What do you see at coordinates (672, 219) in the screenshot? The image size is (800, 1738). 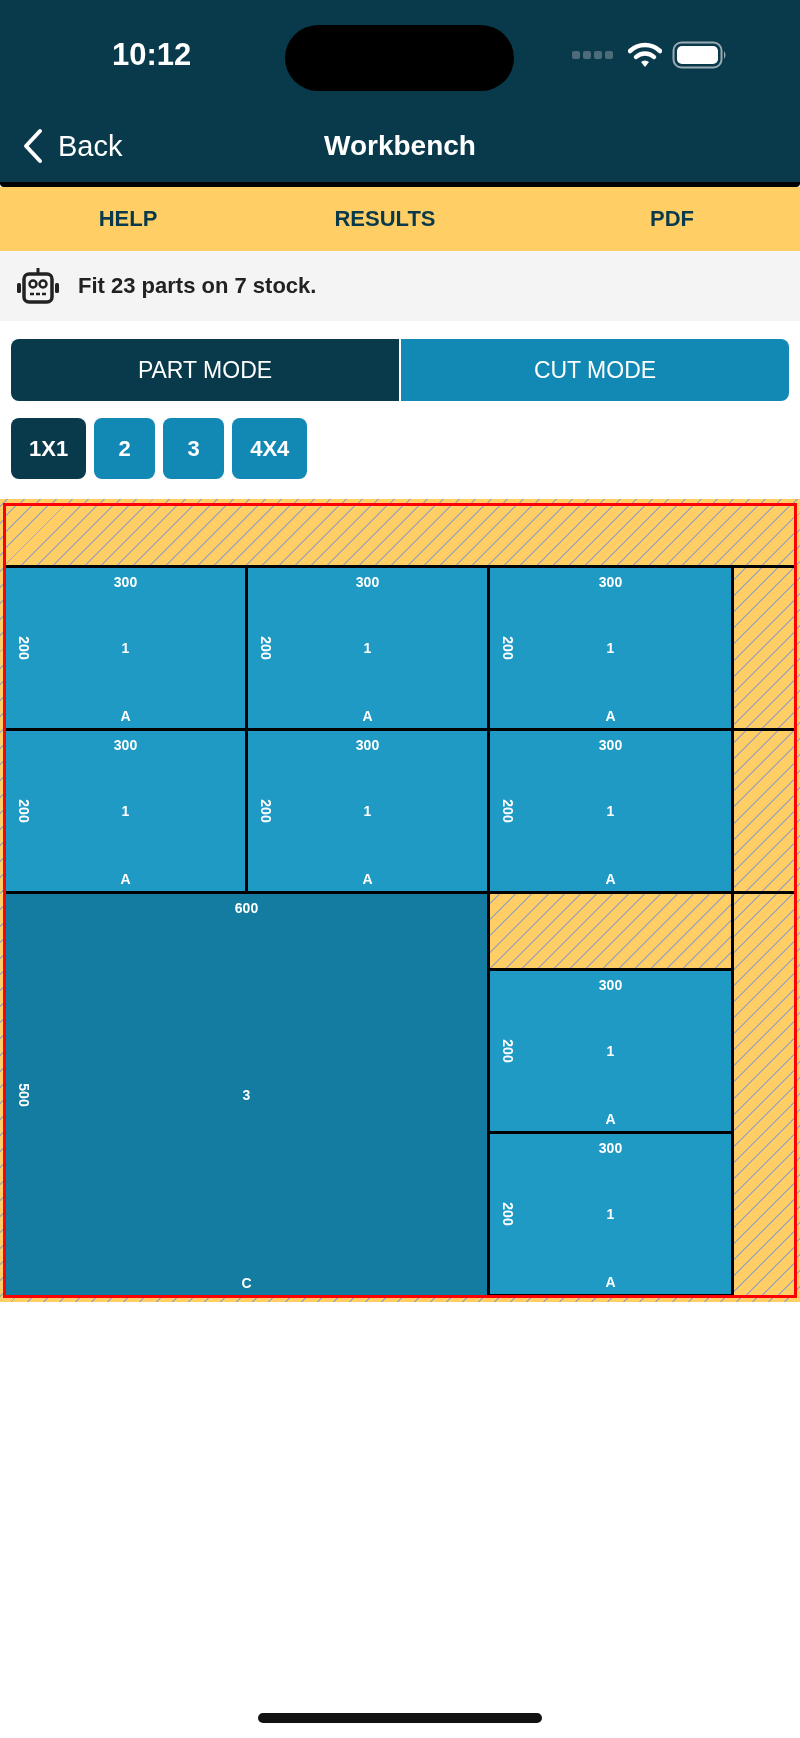 I see `toolbar-button: PDF` at bounding box center [672, 219].